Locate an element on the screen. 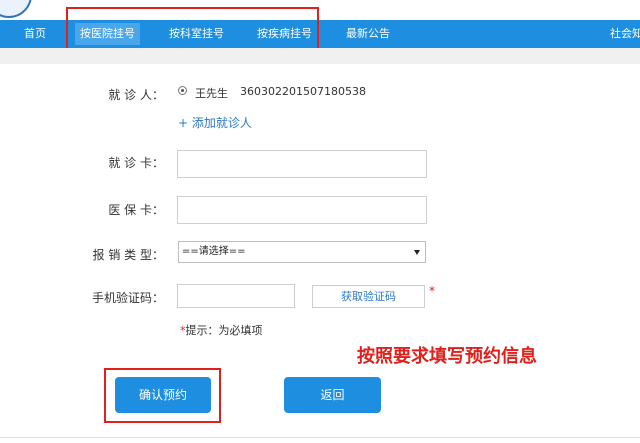 This screenshot has width=640, height=443. patient-name: 王先生 is located at coordinates (211, 93).